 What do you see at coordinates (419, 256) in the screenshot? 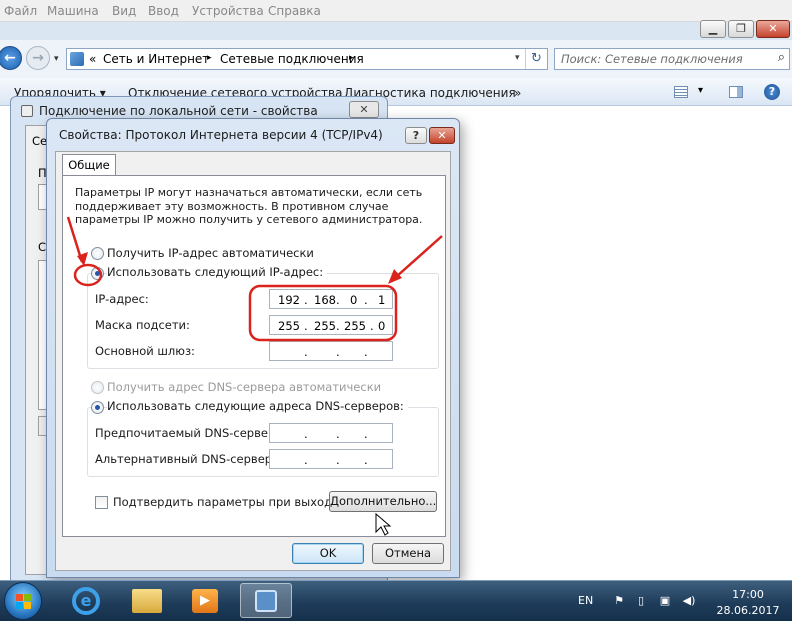
I see `annotation-arrow-line` at bounding box center [419, 256].